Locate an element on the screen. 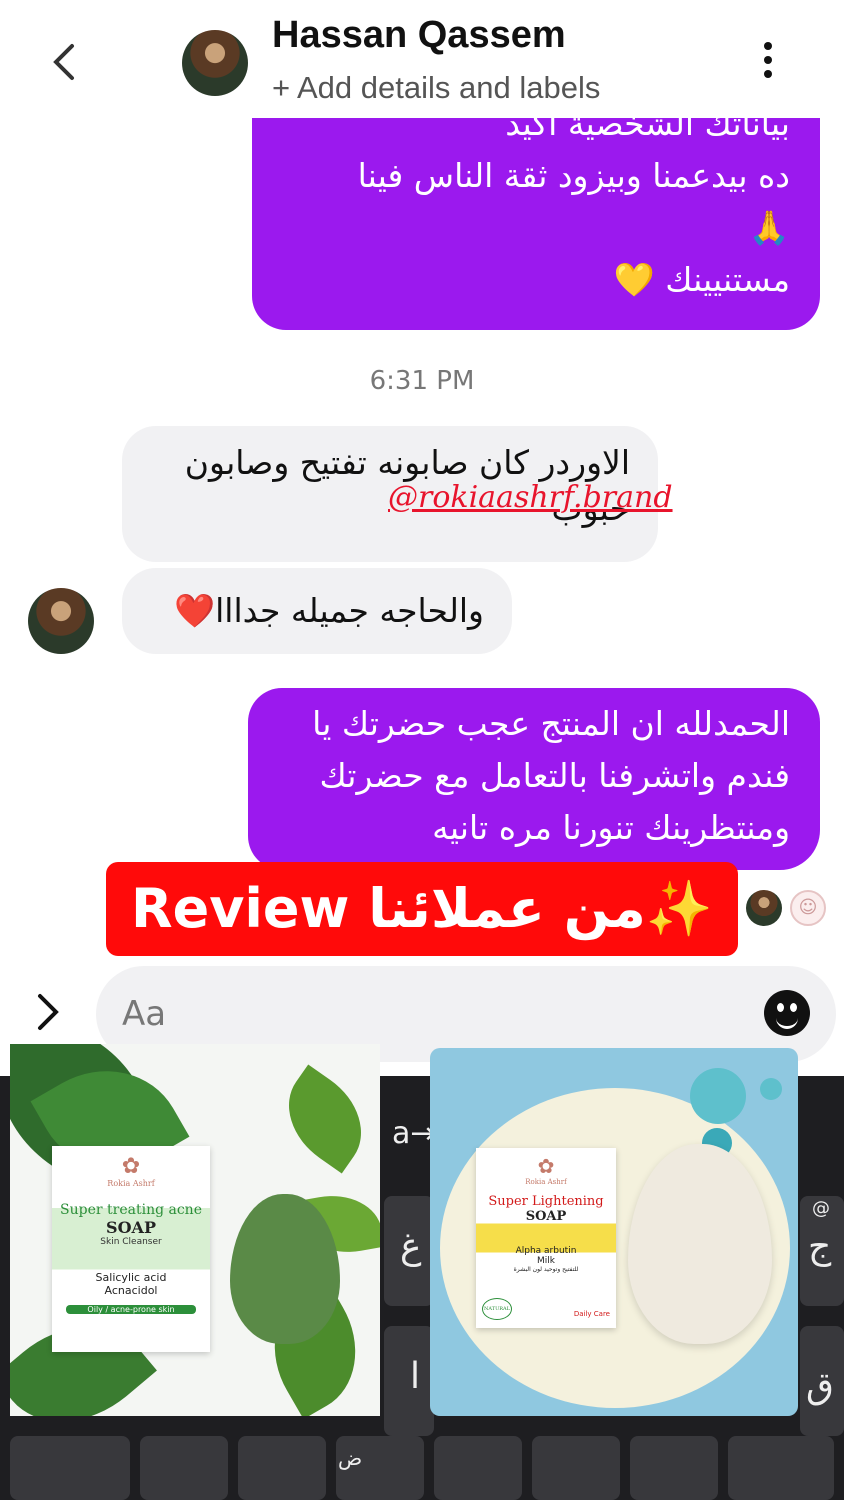 The height and width of the screenshot is (1500, 844). message-timestamp: 6:31 PM is located at coordinates (422, 381).